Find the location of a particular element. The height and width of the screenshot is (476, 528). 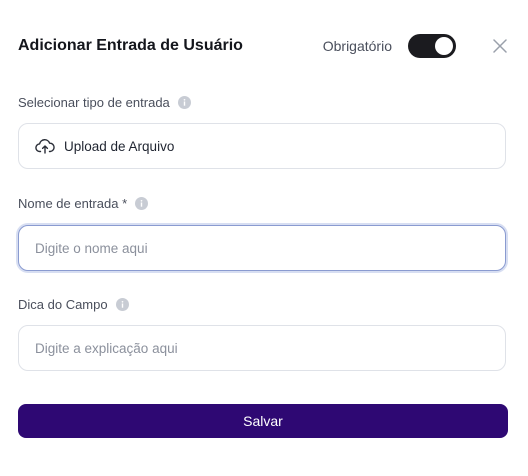

toggle-knob is located at coordinates (444, 46).